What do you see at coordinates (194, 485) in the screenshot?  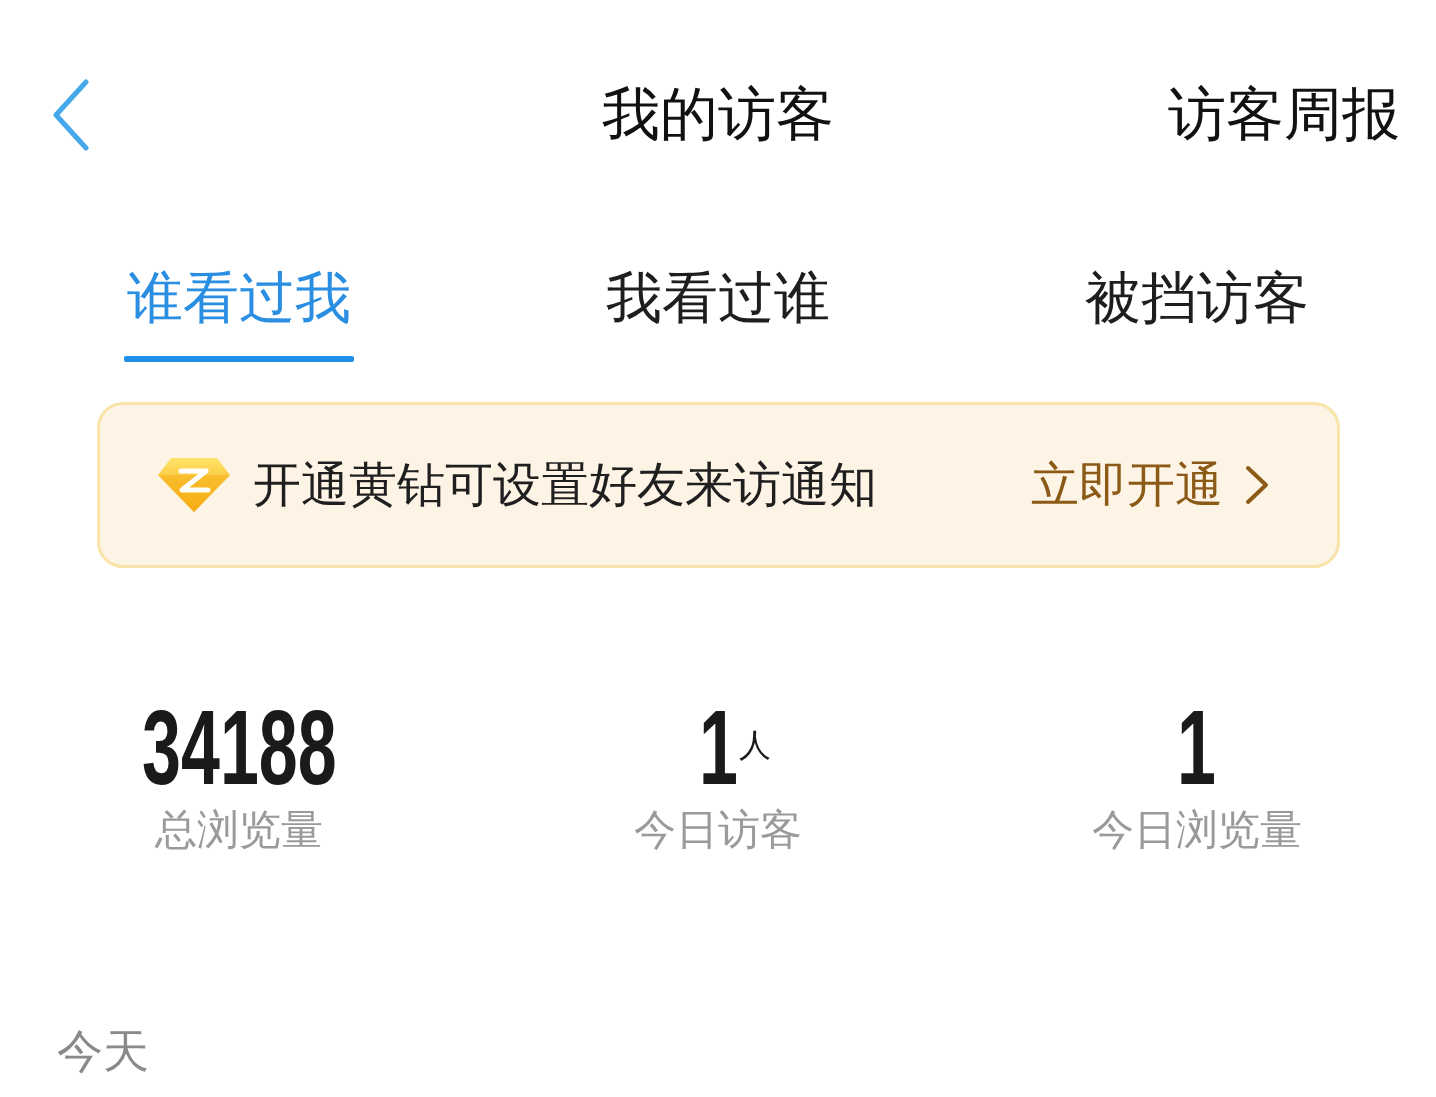 I see `diamond-icon` at bounding box center [194, 485].